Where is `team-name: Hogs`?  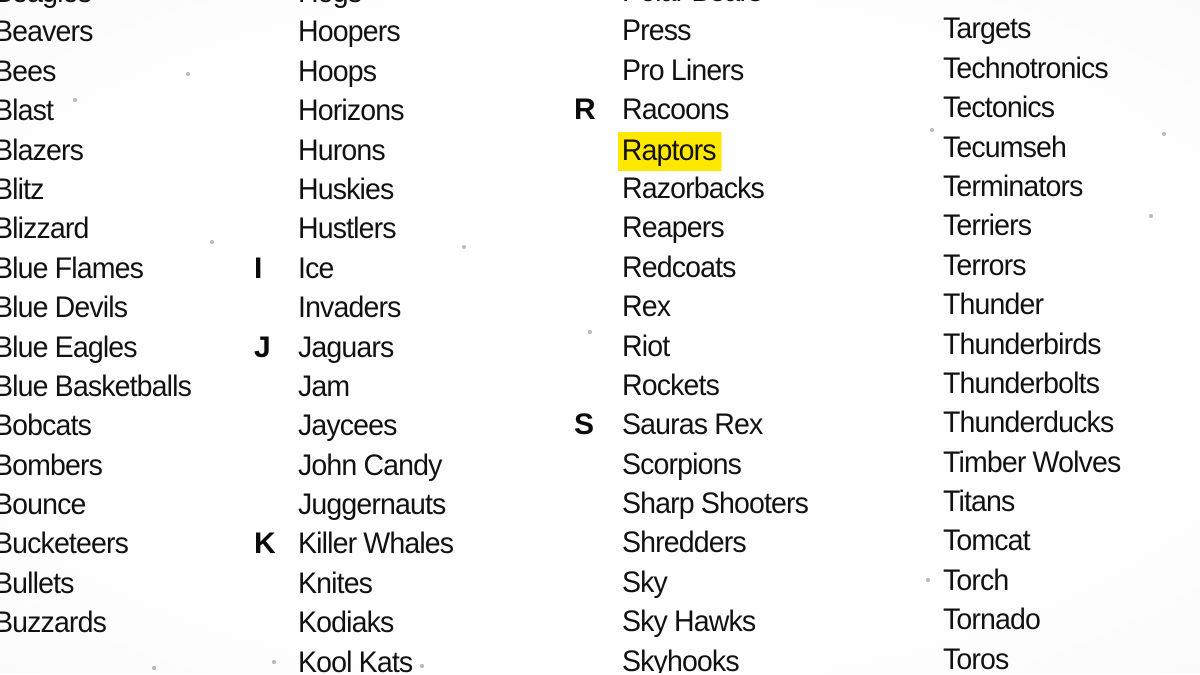 team-name: Hogs is located at coordinates (330, 6).